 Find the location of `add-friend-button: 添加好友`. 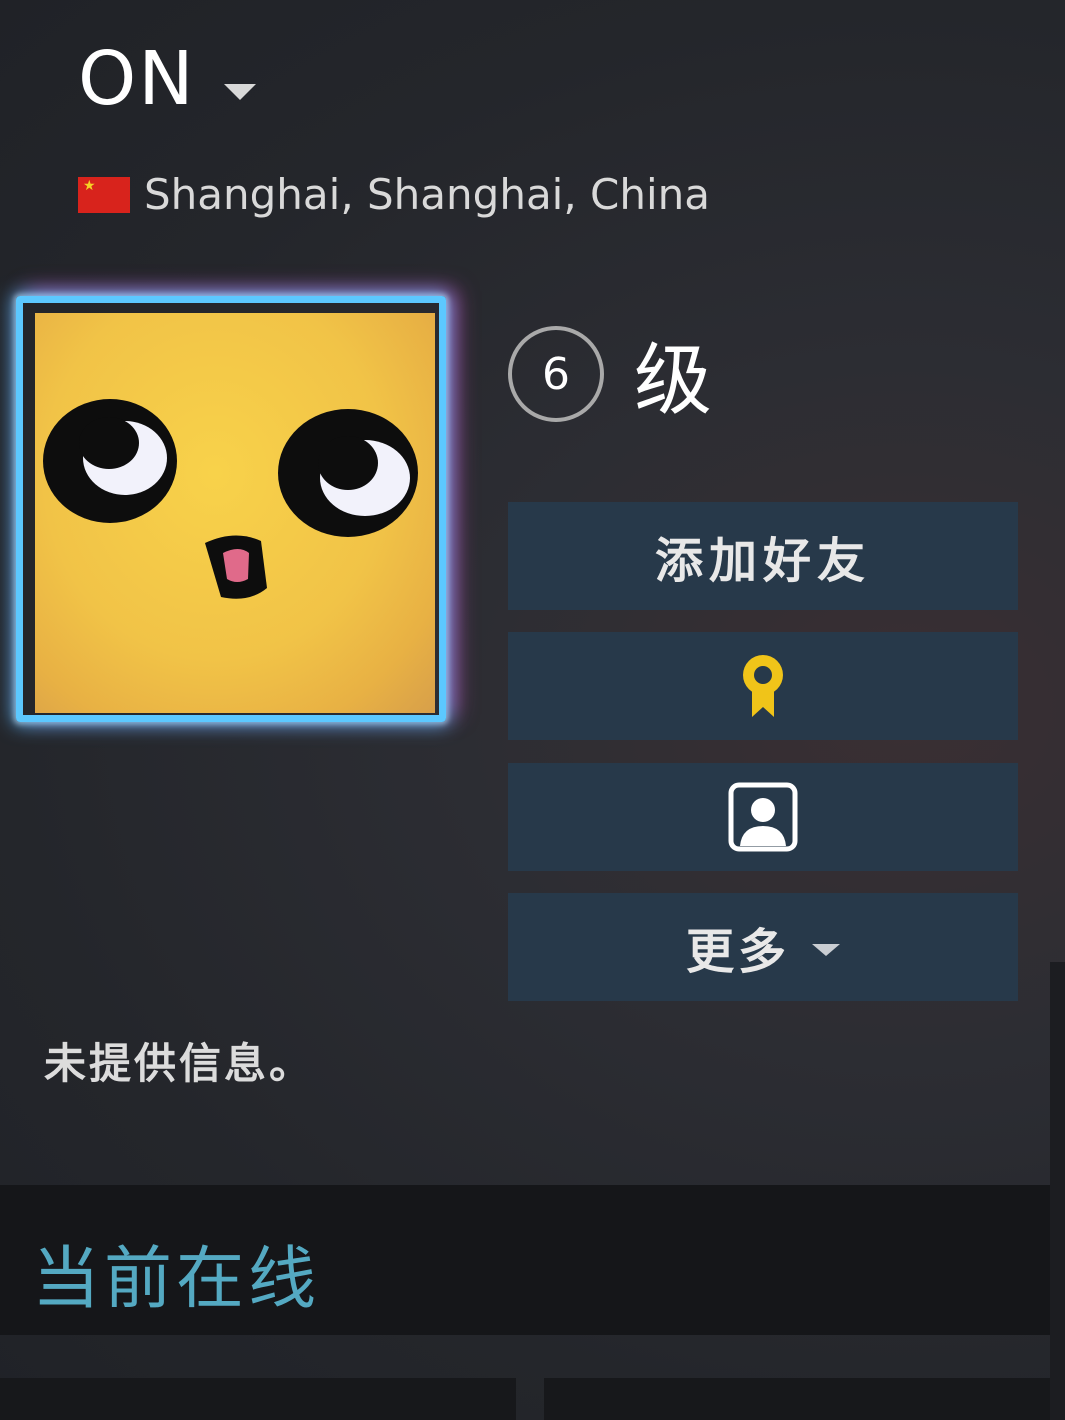

add-friend-button: 添加好友 is located at coordinates (763, 556).